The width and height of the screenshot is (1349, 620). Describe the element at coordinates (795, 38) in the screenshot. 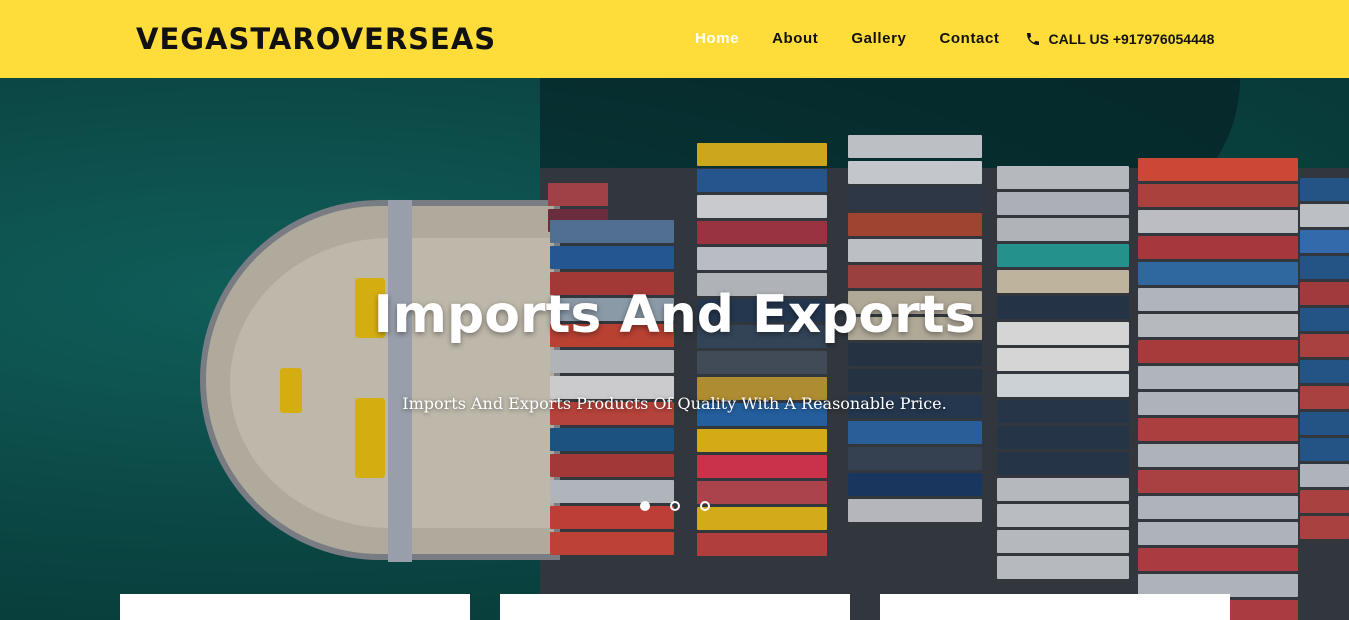

I see `nav-about: About` at that location.